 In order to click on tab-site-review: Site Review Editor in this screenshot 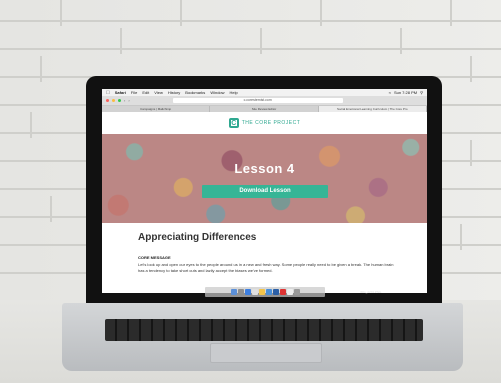, I will do `click(264, 109)`.